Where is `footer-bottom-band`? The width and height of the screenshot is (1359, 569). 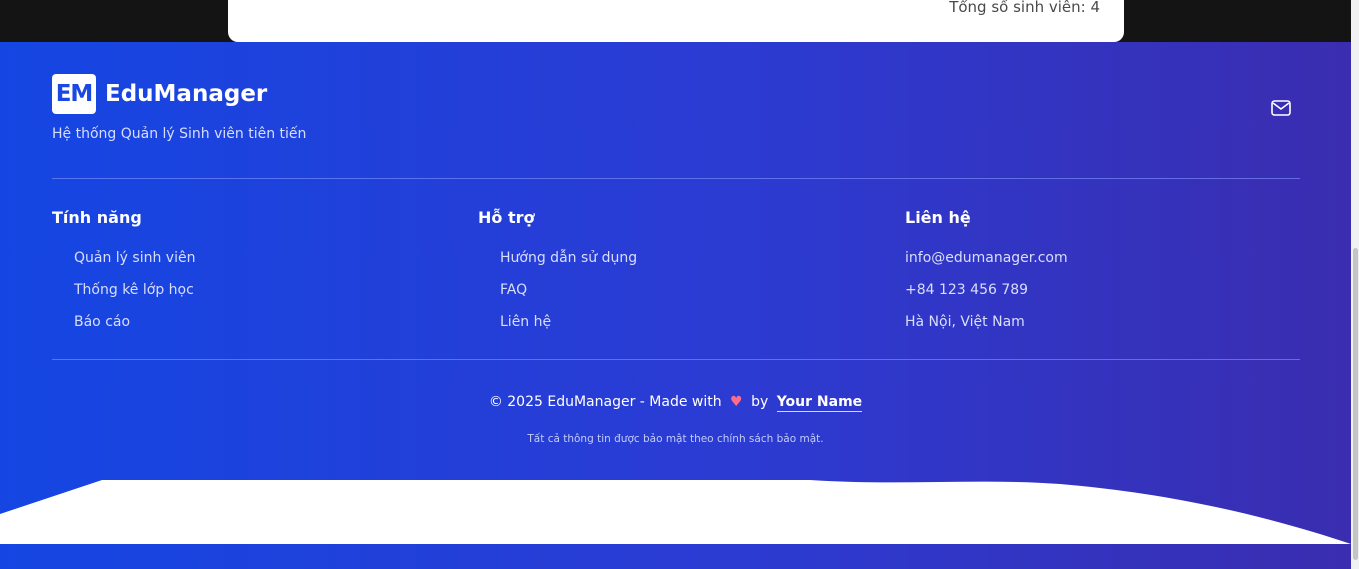
footer-bottom-band is located at coordinates (675, 556).